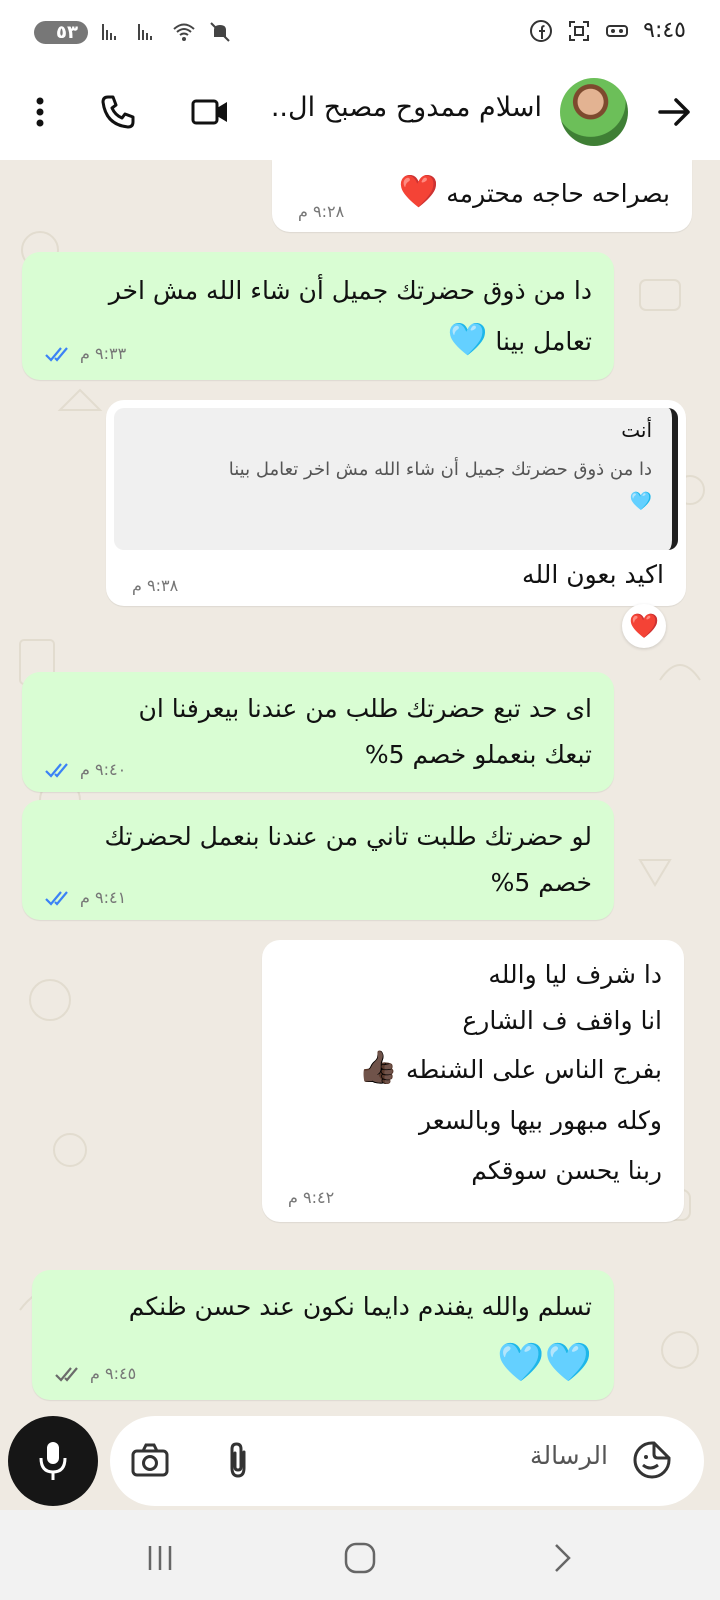 This screenshot has width=720, height=1600. I want to click on voice-record-button, so click(53, 1461).